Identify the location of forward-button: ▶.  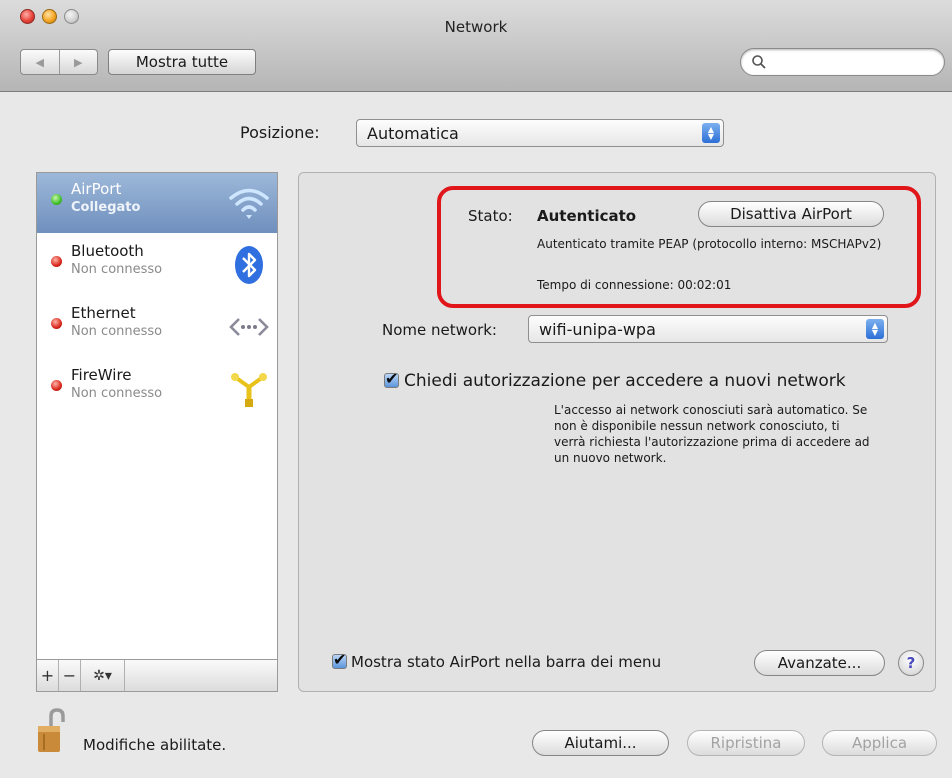
(78, 62).